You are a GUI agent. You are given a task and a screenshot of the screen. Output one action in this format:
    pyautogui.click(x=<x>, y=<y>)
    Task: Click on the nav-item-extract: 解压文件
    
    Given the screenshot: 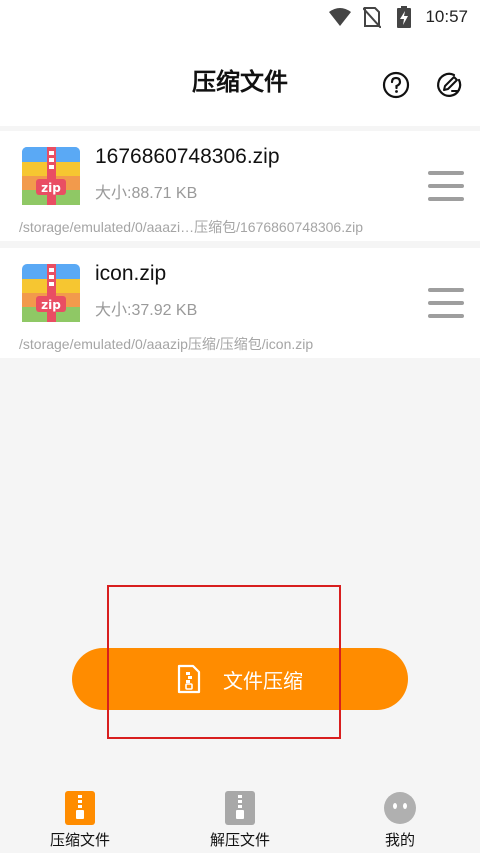 What is the action you would take?
    pyautogui.click(x=240, y=814)
    